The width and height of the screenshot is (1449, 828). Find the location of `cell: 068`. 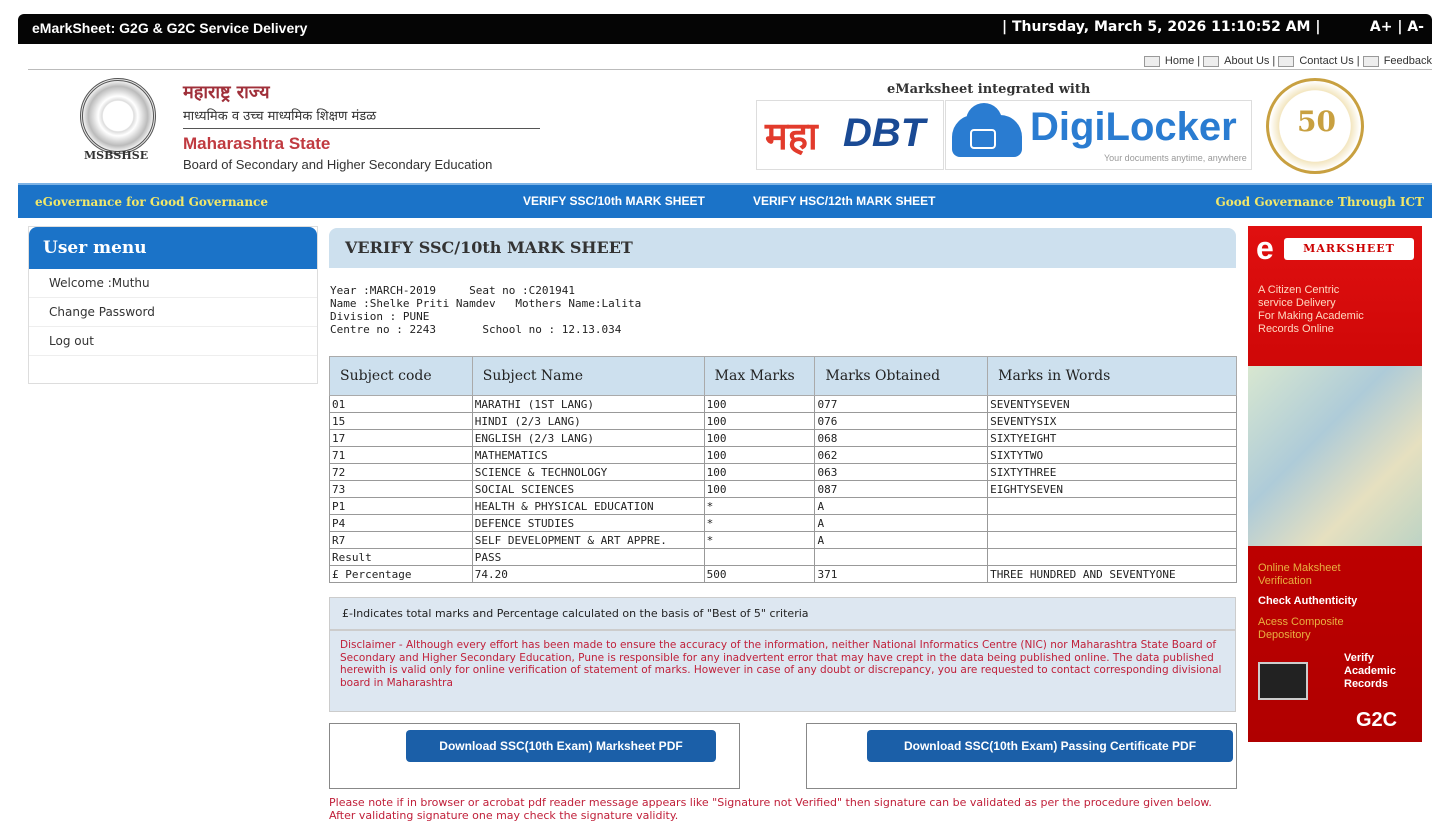

cell: 068 is located at coordinates (901, 438).